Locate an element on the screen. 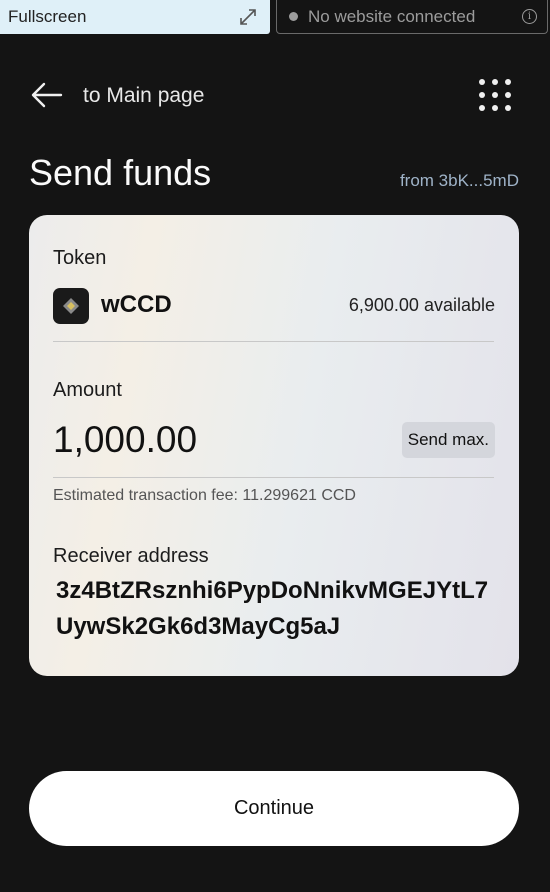 The height and width of the screenshot is (892, 550). status-dot-icon is located at coordinates (293, 16).